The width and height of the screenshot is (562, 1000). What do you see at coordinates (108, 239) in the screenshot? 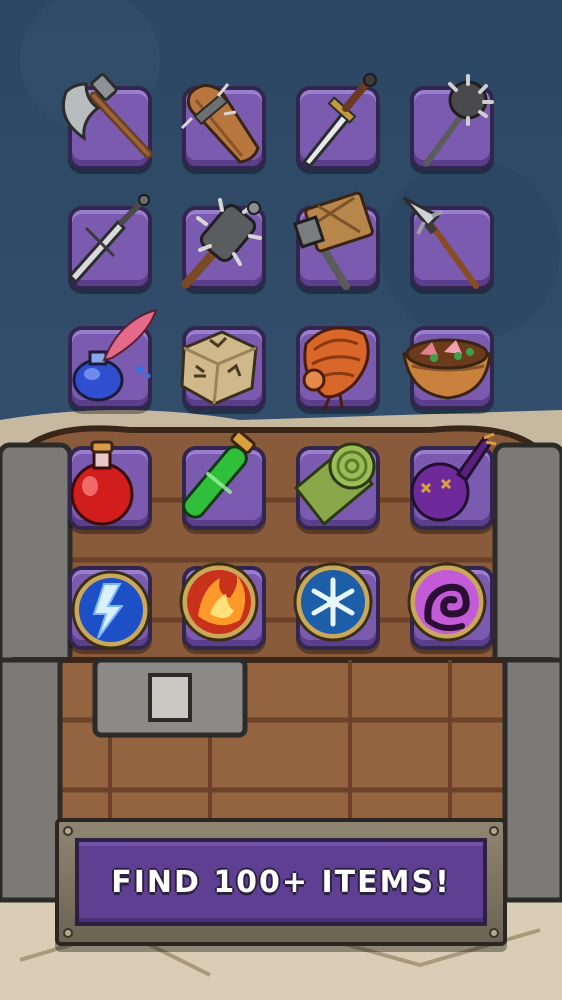
I see `long-sword-icon` at bounding box center [108, 239].